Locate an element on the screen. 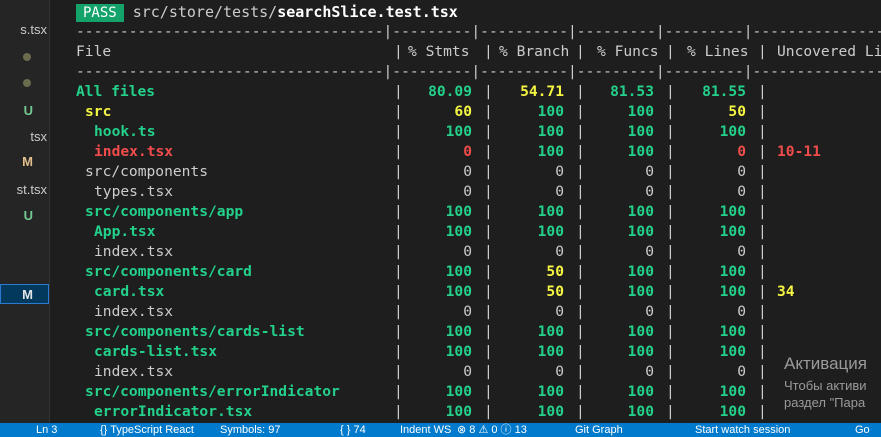  column-header: % Stmts is located at coordinates (439, 51).